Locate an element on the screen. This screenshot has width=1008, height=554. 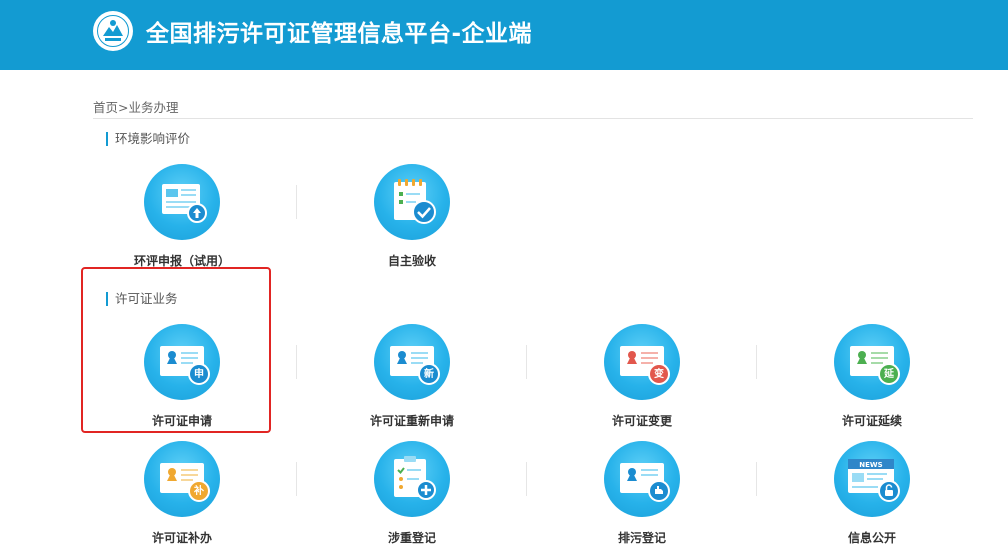
discharge-register-icon is located at coordinates (642, 479).